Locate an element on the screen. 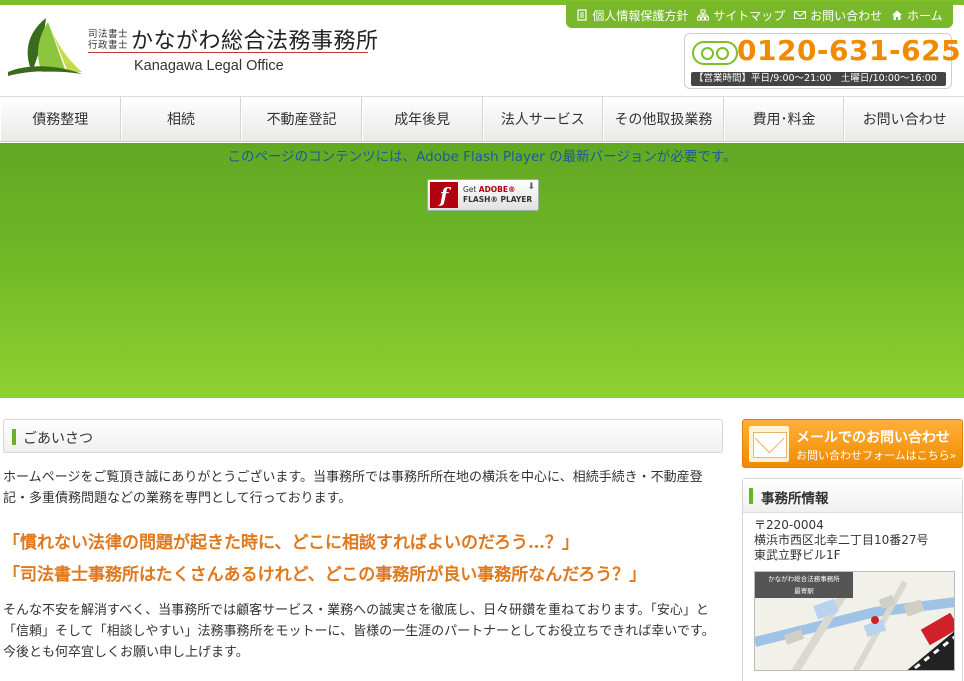 Image resolution: width=964 pixels, height=681 pixels. contact-link: お問い合わせ is located at coordinates (838, 15).